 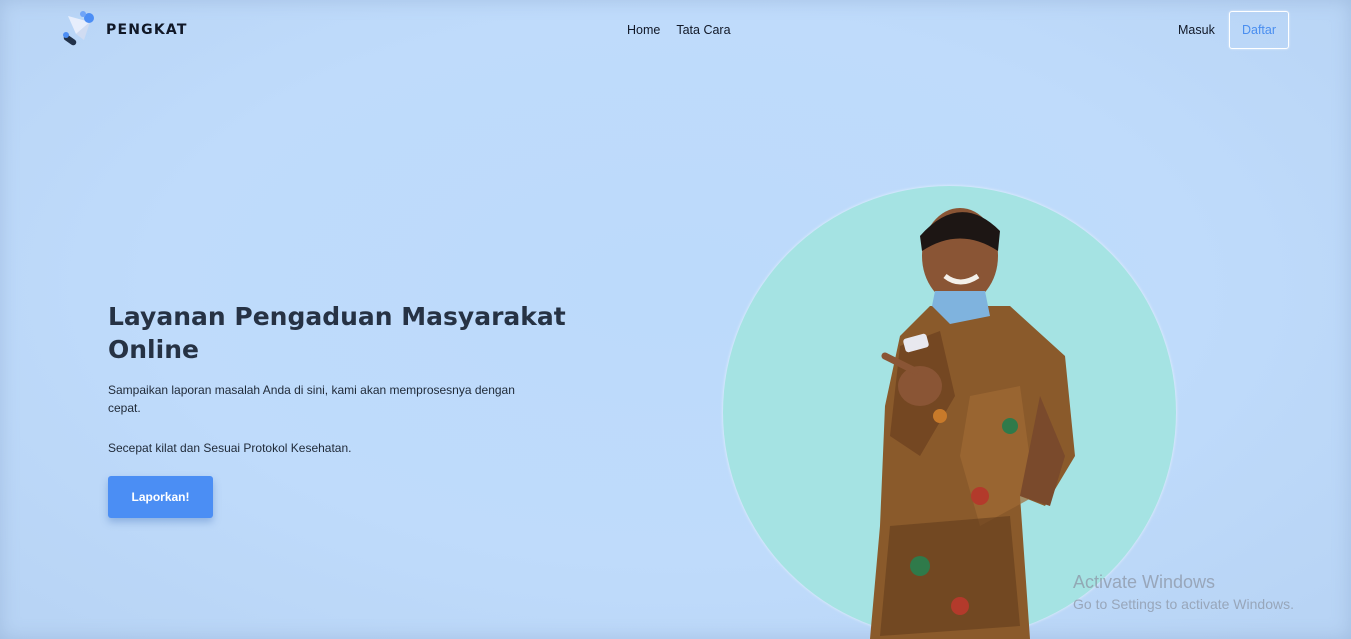 What do you see at coordinates (147, 30) in the screenshot?
I see `brand-name: PENGKAT` at bounding box center [147, 30].